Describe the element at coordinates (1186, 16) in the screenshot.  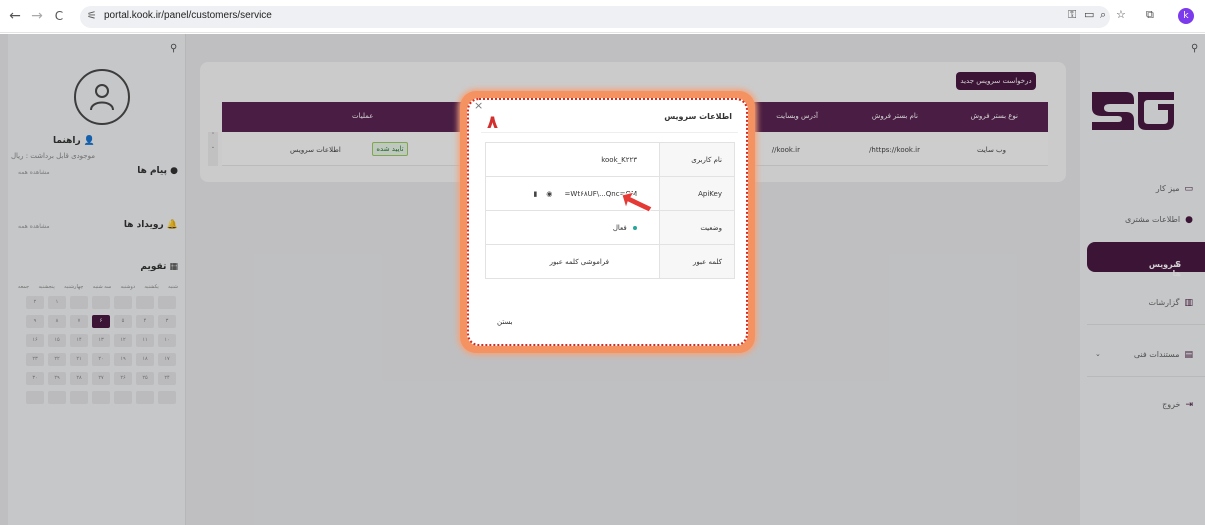
I see `profile-avatar: k` at that location.